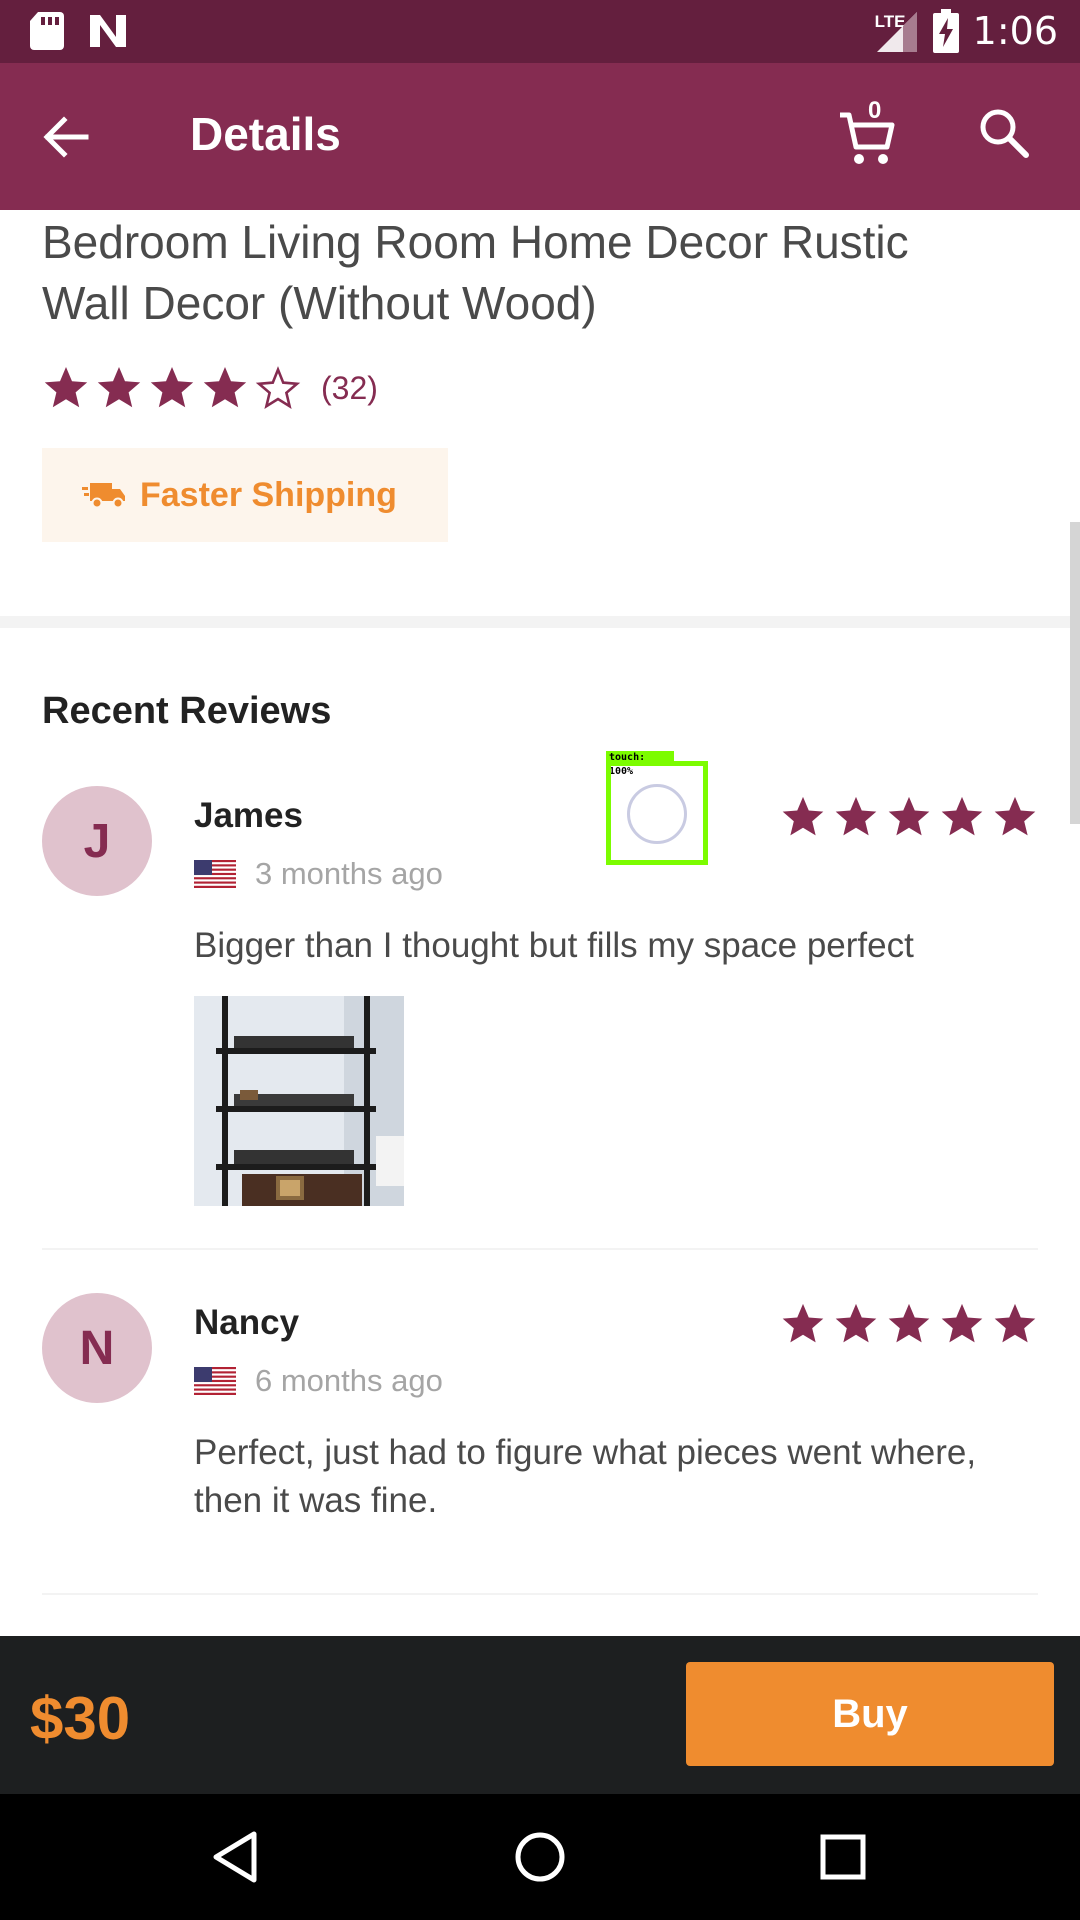 The image size is (1080, 1920). What do you see at coordinates (187, 711) in the screenshot?
I see `reviews-heading: Recent Reviews` at bounding box center [187, 711].